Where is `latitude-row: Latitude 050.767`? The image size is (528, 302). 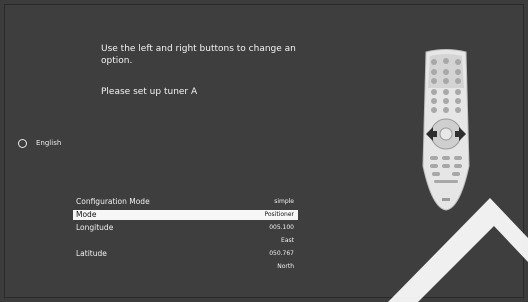 latitude-row: Latitude 050.767 is located at coordinates (185, 254).